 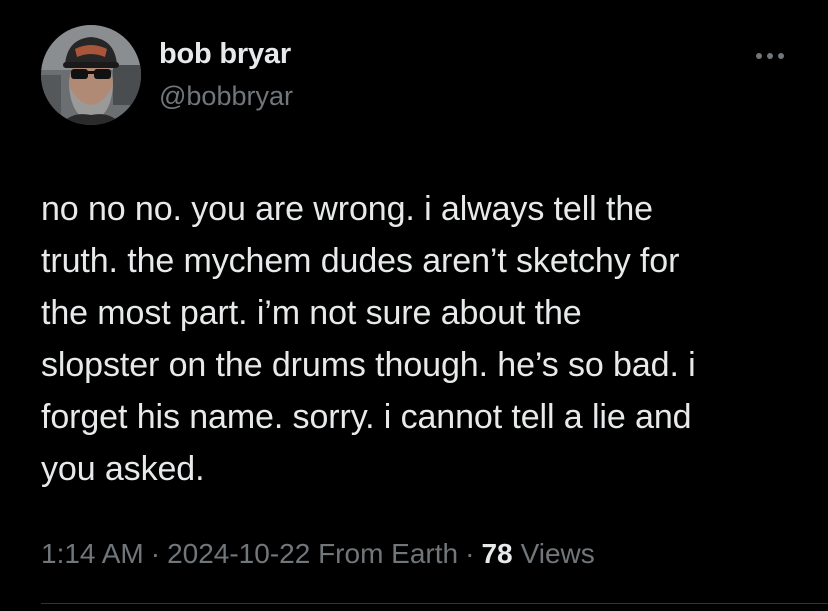 I want to click on avatar, so click(x=91, y=75).